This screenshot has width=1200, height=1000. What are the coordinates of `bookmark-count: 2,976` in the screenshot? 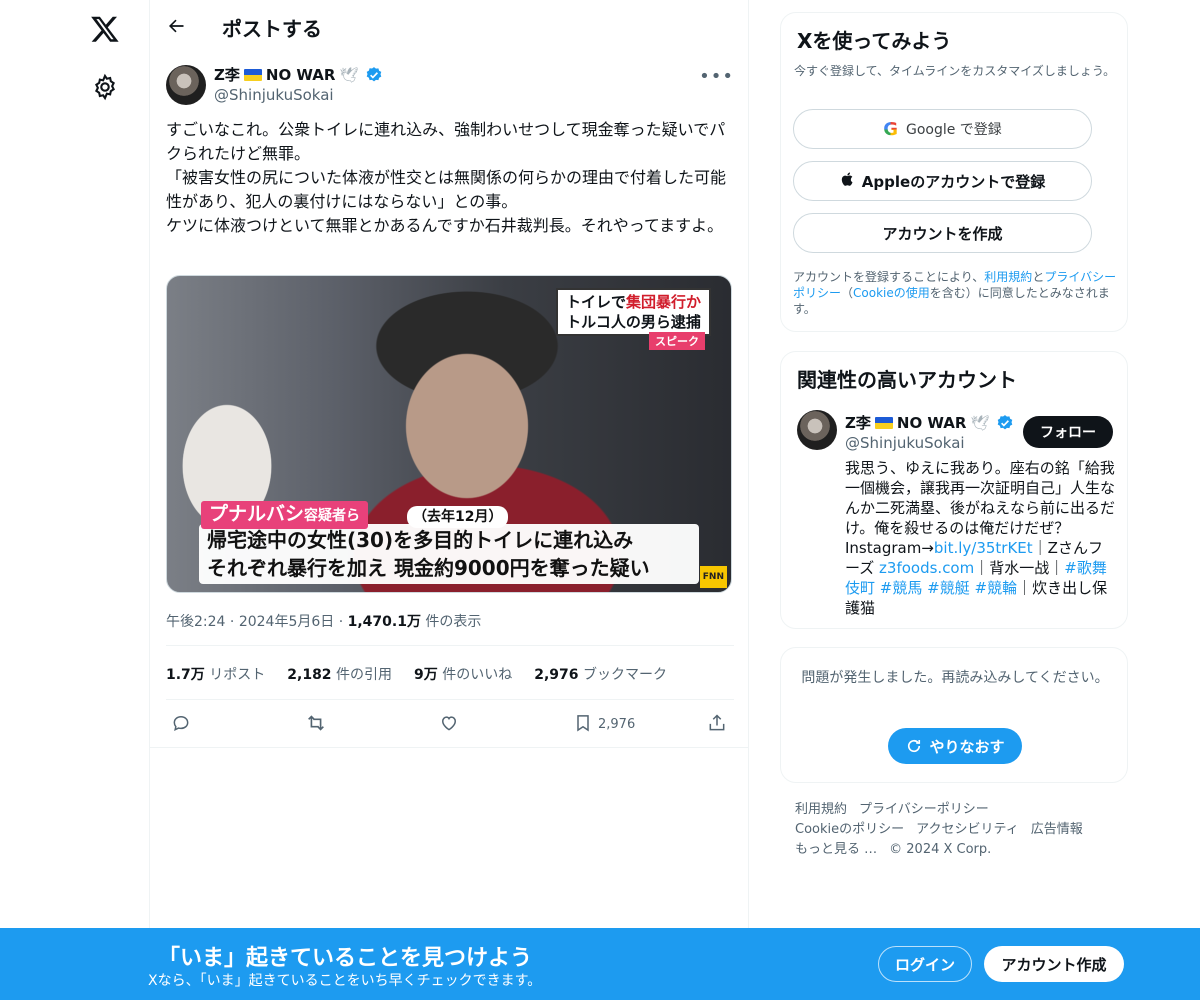 It's located at (617, 724).